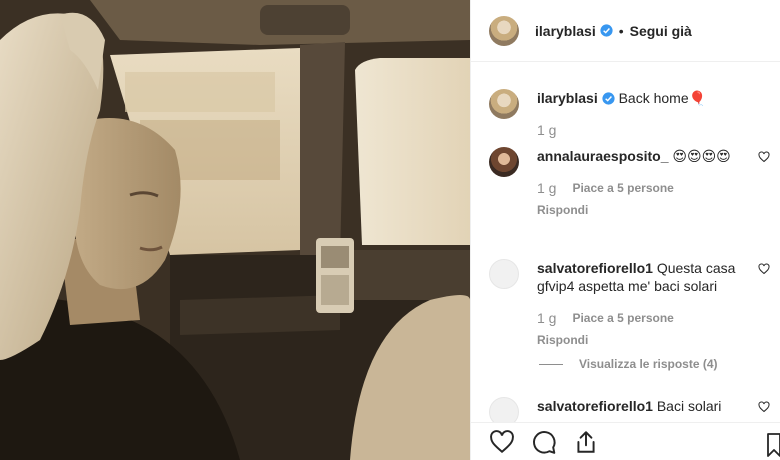  What do you see at coordinates (701, 156) in the screenshot?
I see `comment-text: 😍😍😍😍` at bounding box center [701, 156].